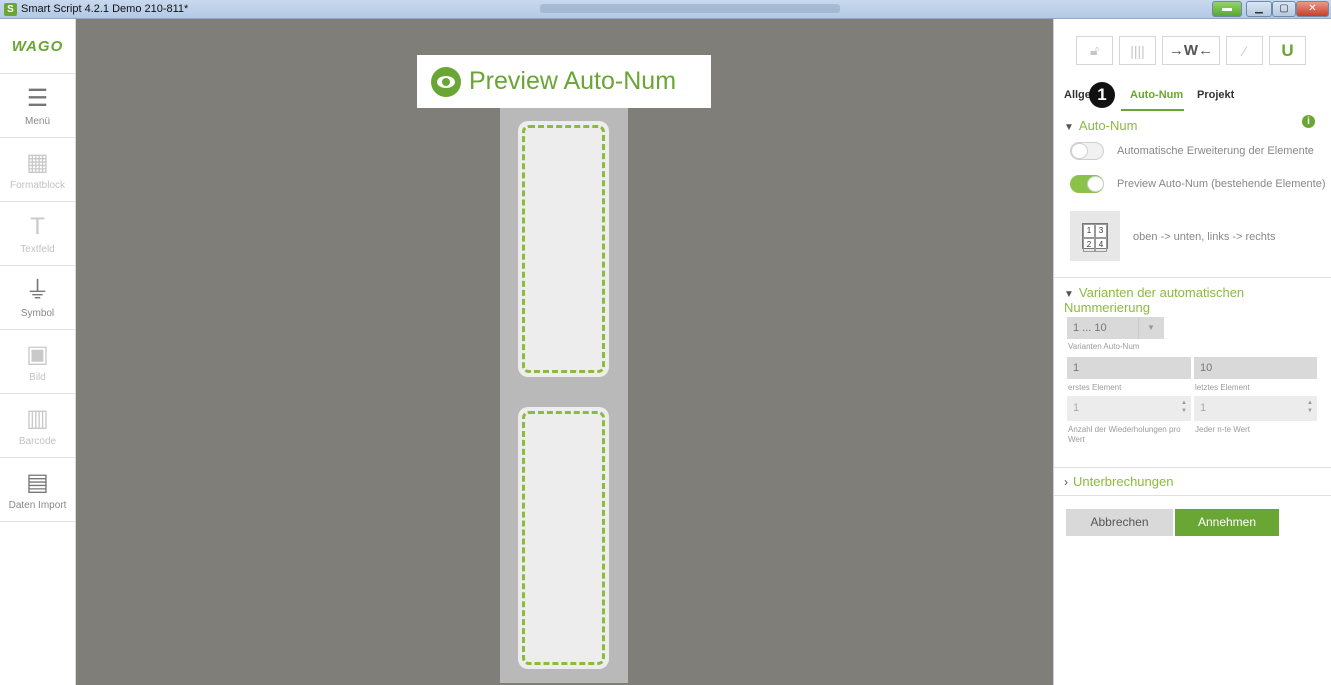 This screenshot has width=1331, height=685. Describe the element at coordinates (1222, 387) in the screenshot. I see `last-element-caption: letztes Element` at that location.